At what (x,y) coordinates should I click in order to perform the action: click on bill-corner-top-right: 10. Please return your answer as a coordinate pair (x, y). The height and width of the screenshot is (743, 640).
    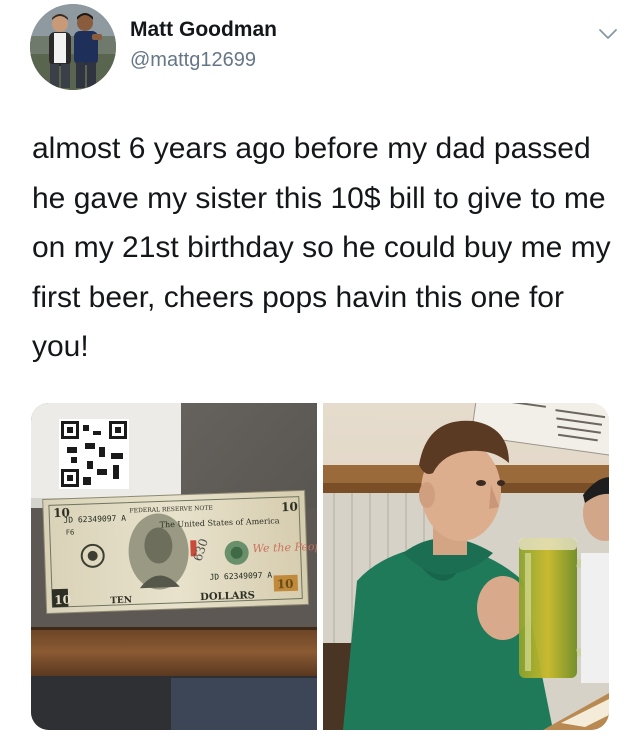
    Looking at the image, I should click on (289, 507).